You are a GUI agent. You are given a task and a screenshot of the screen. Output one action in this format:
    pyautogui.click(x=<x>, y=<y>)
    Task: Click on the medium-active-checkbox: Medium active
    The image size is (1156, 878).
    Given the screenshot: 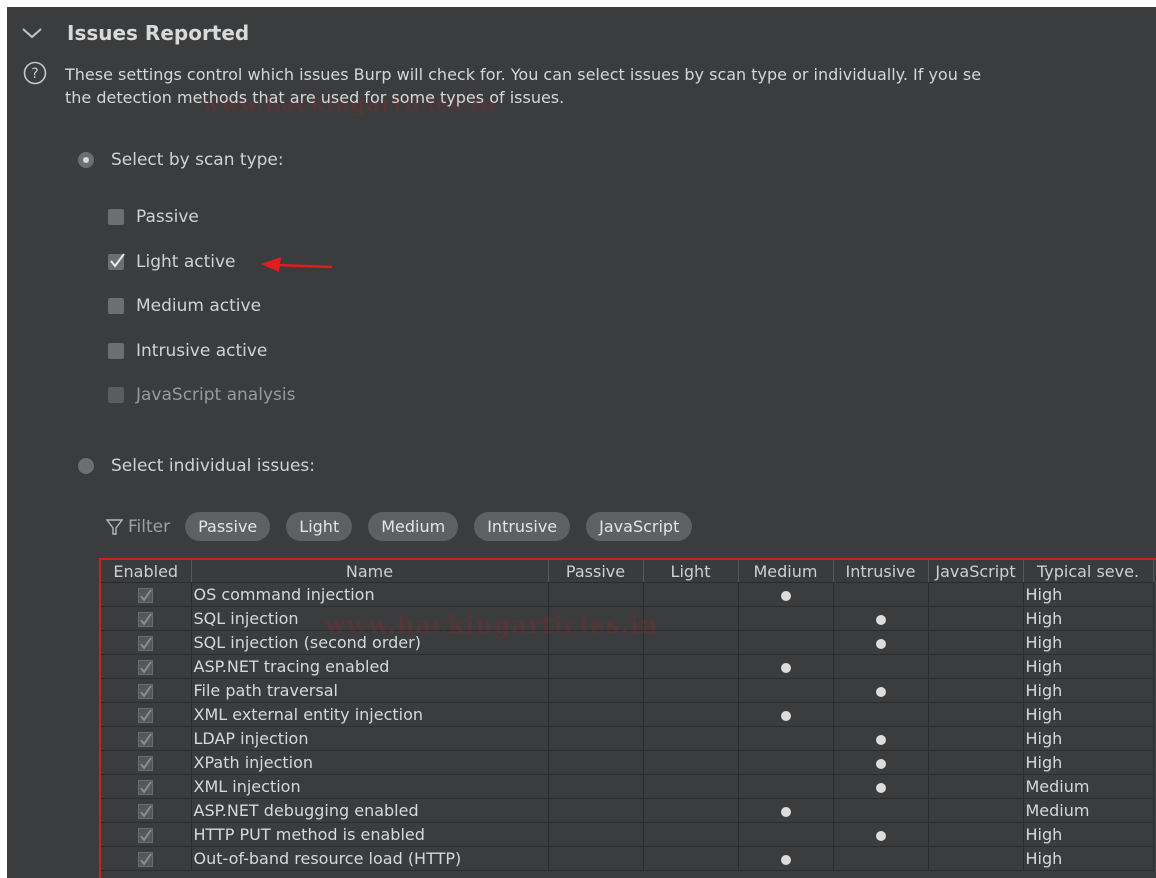 What is the action you would take?
    pyautogui.click(x=184, y=306)
    